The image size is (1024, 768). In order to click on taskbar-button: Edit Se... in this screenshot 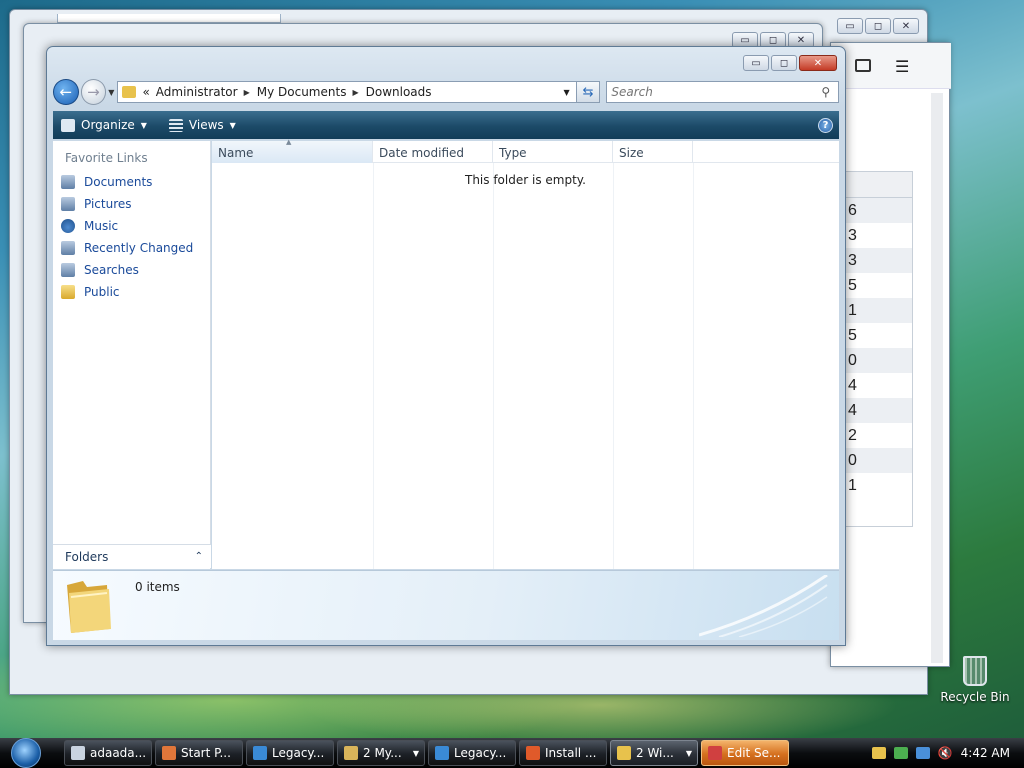, I will do `click(745, 753)`.